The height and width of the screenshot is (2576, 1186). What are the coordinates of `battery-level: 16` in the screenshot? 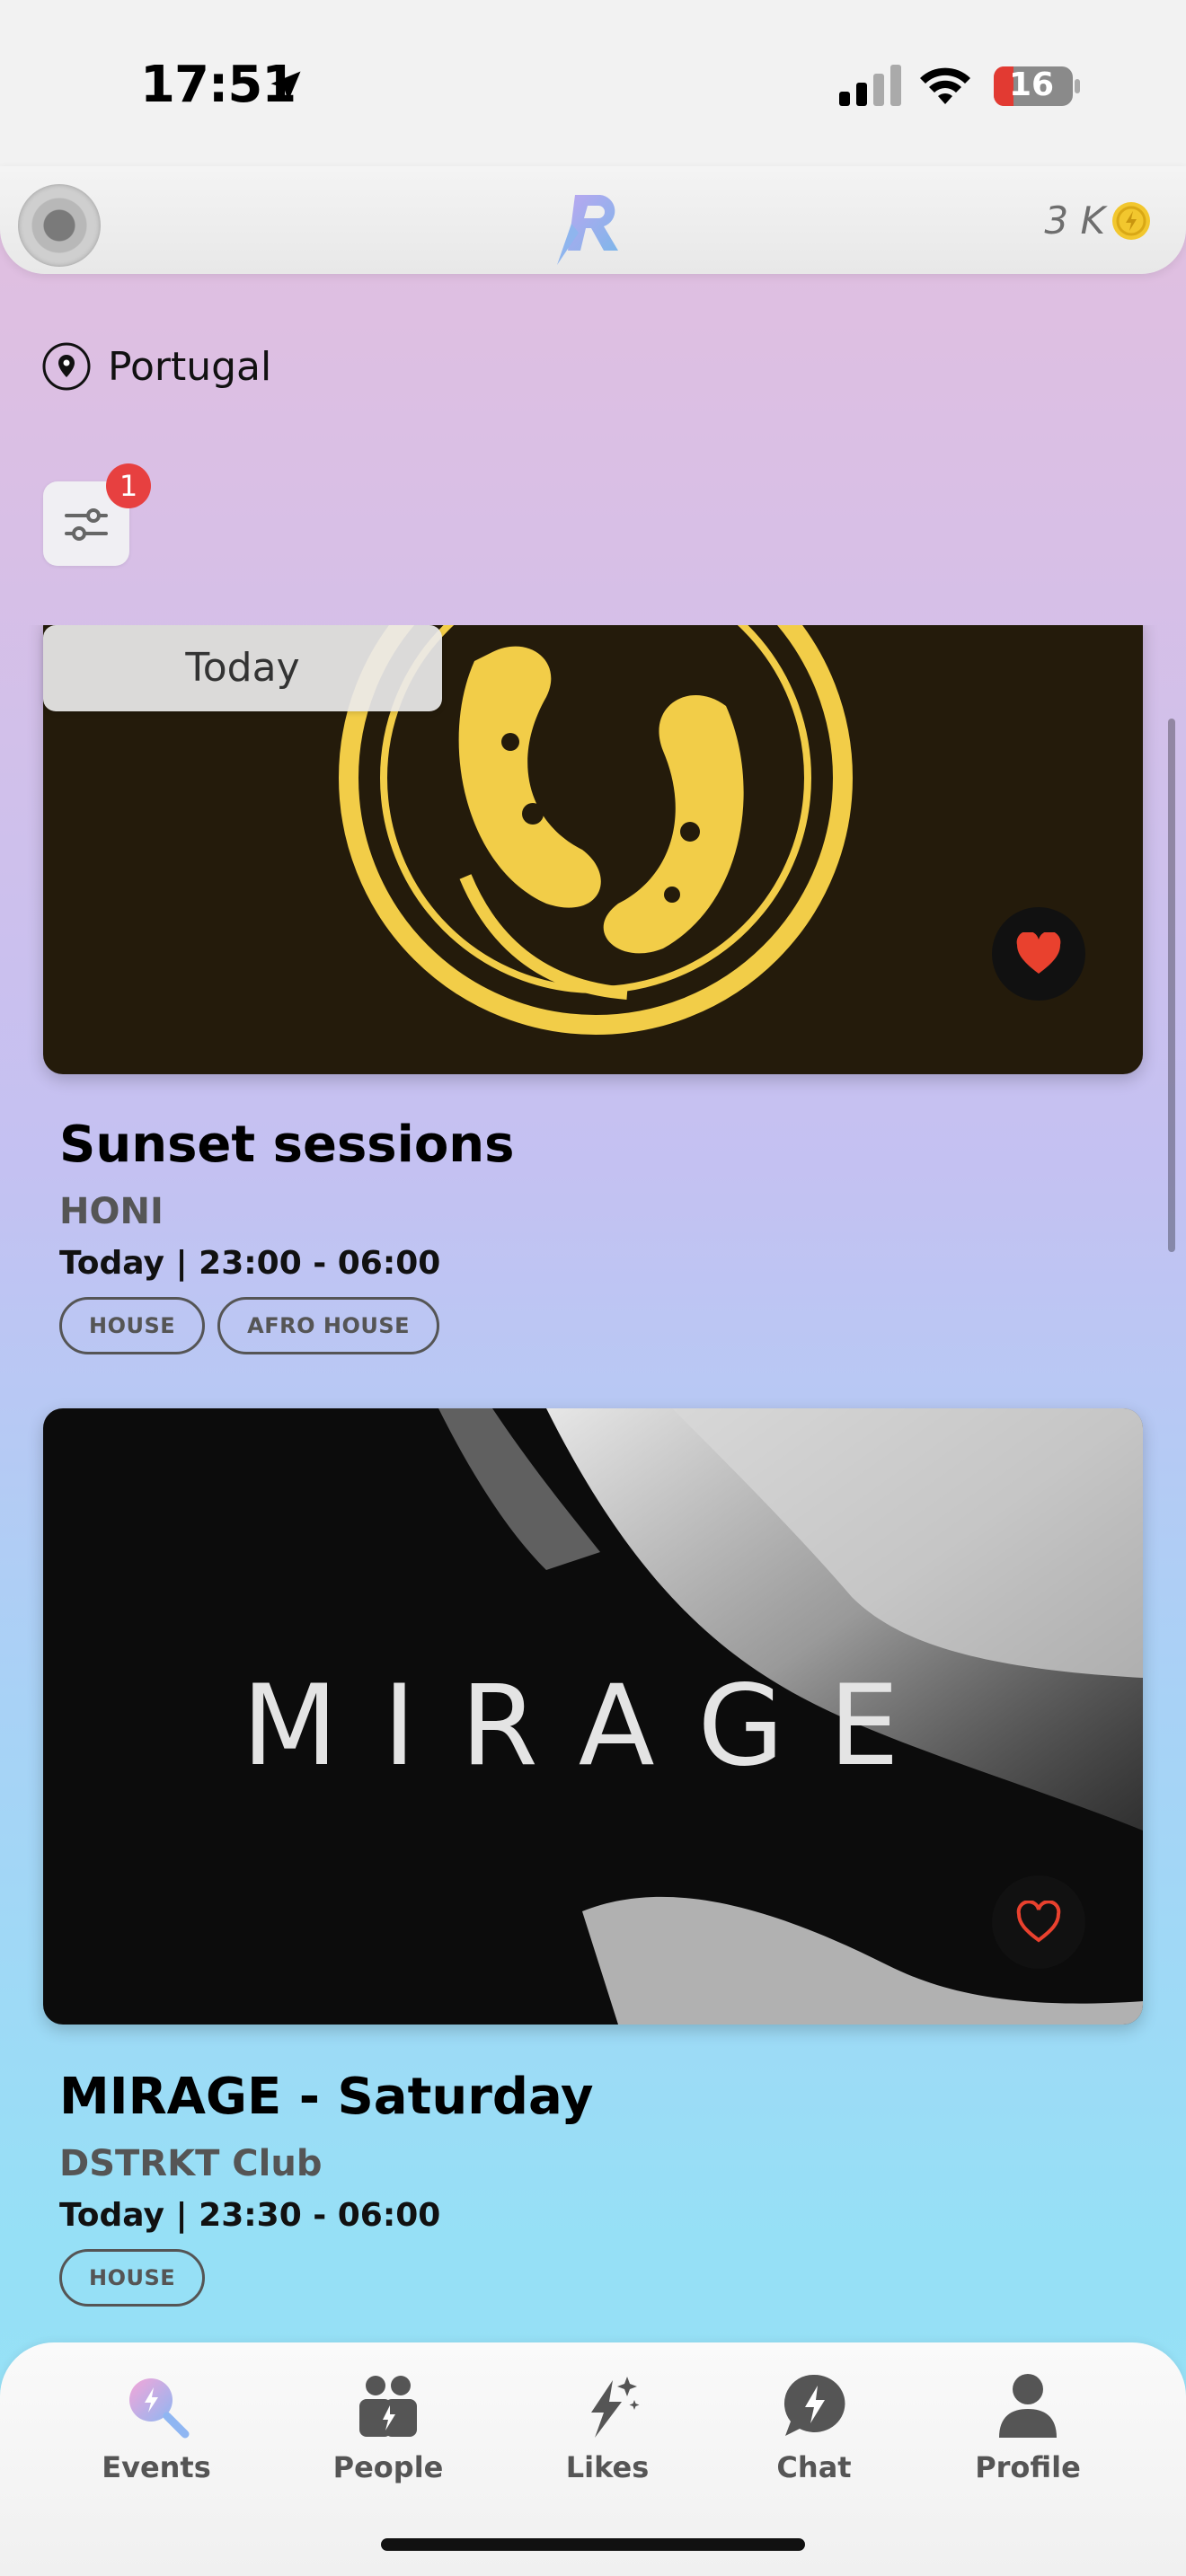 It's located at (1031, 84).